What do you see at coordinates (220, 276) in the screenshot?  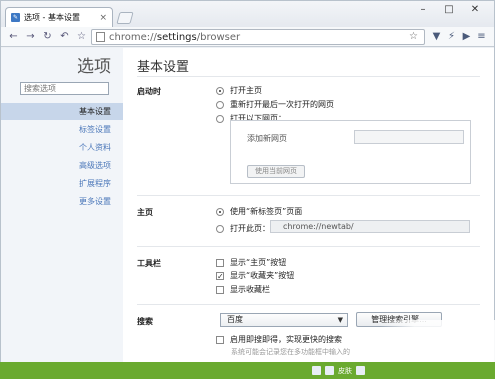 I see `checkbox-checked-icon: ✓` at bounding box center [220, 276].